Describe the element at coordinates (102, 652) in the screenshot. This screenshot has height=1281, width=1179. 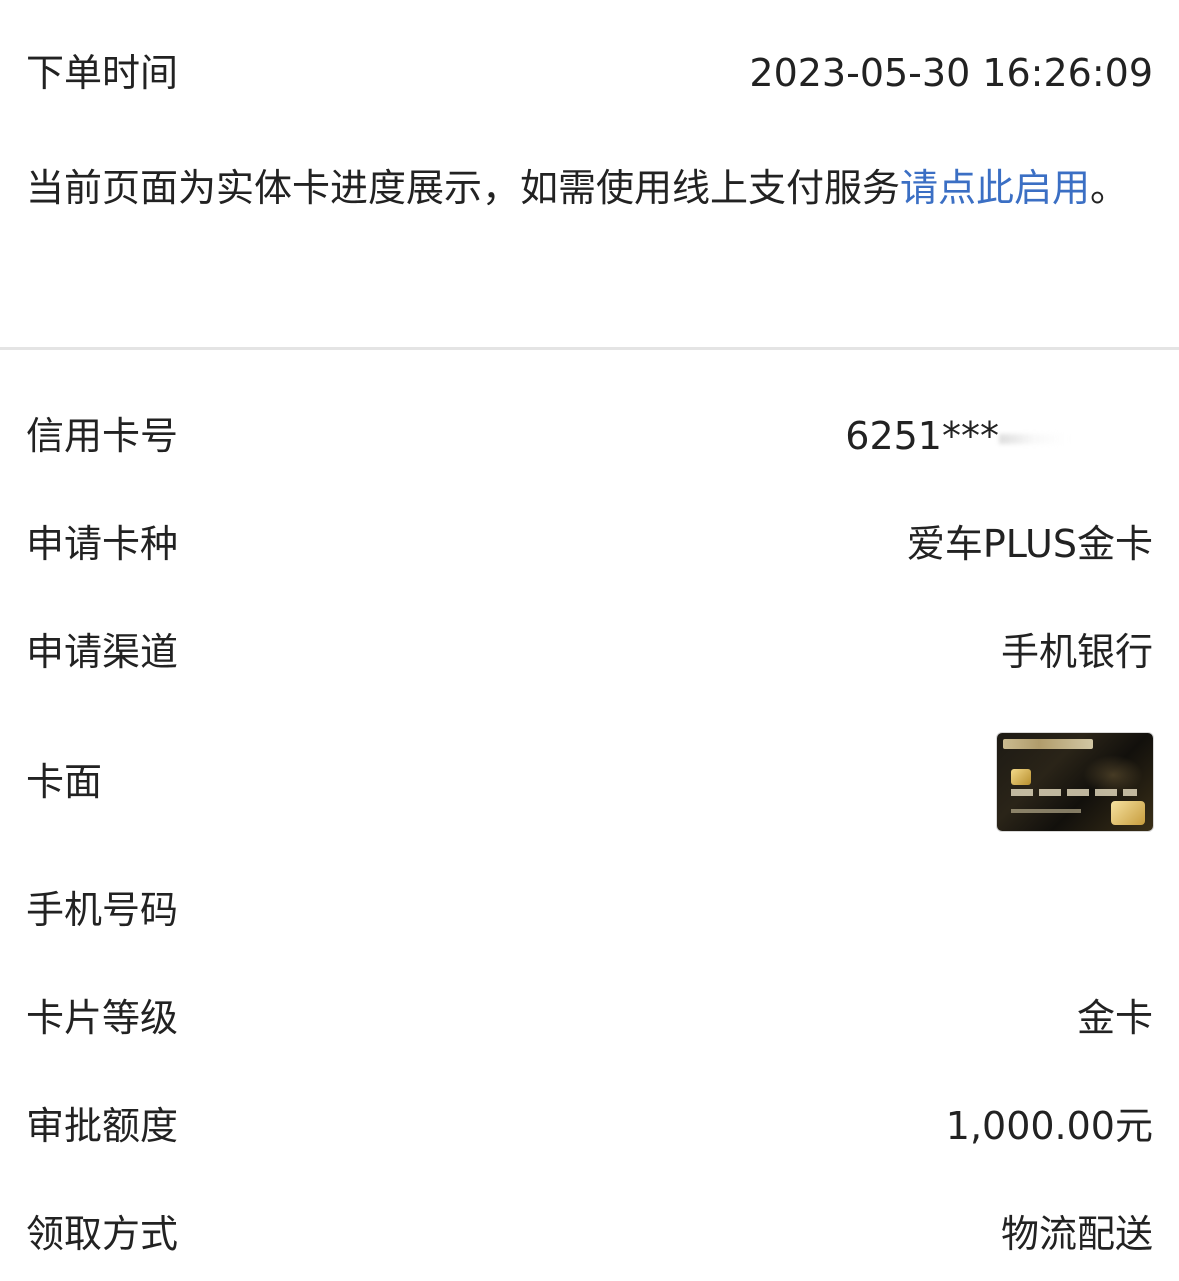
I see `channel-label: 申请渠道` at that location.